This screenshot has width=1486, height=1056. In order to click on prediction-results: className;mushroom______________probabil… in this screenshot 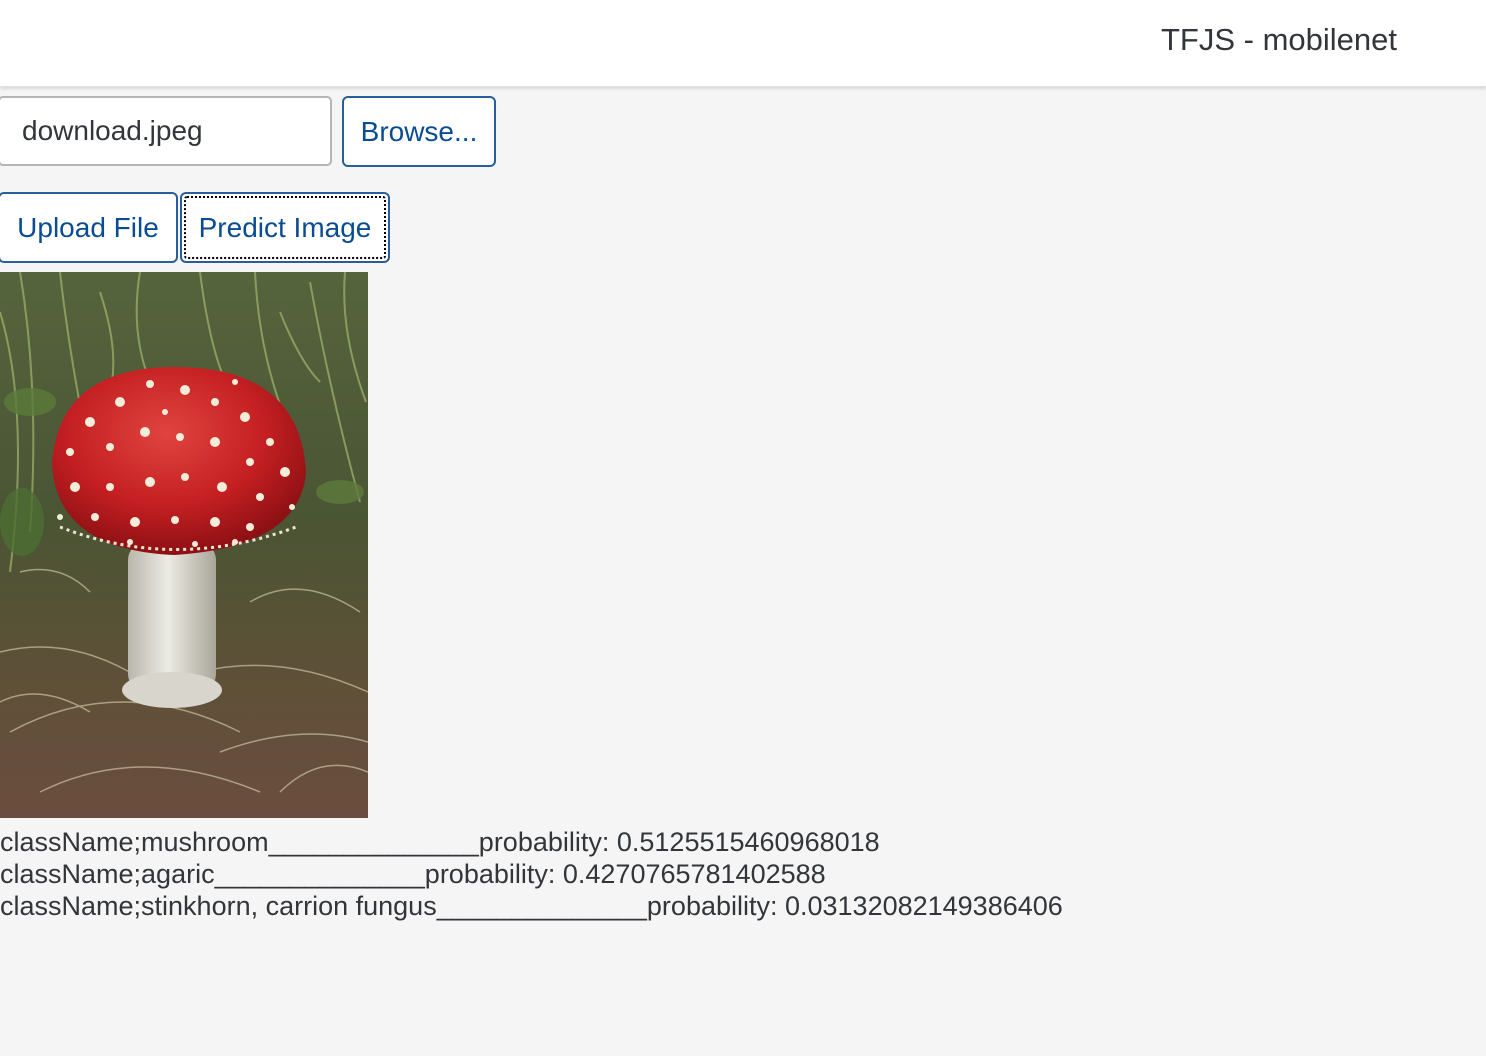, I will do `click(531, 874)`.